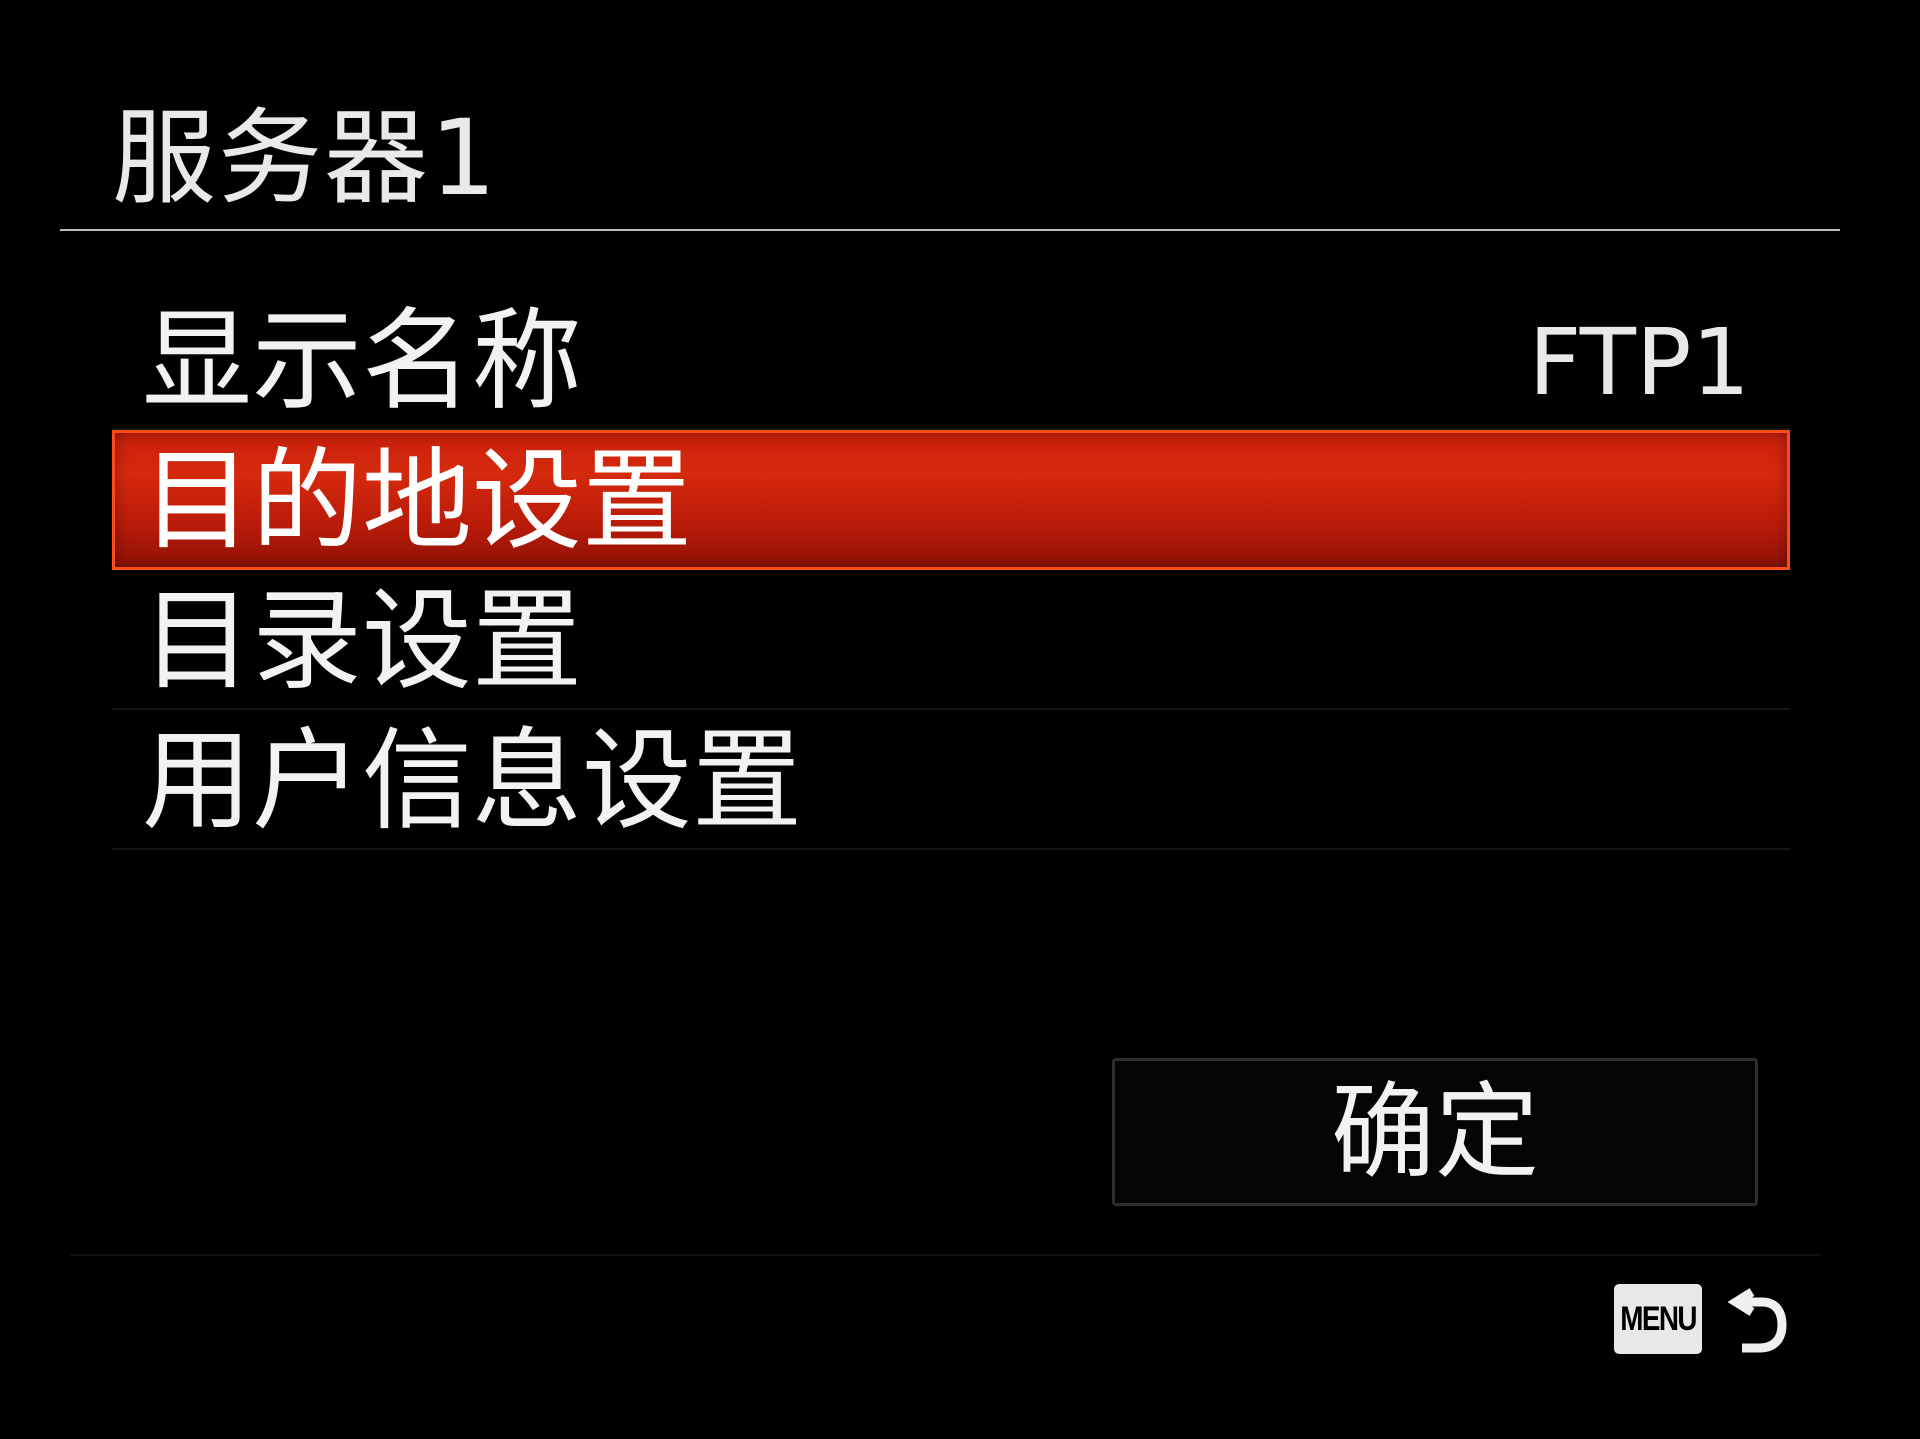 Image resolution: width=1920 pixels, height=1439 pixels. Describe the element at coordinates (951, 500) in the screenshot. I see `menu-item-destination-settings: 目的地设置` at that location.